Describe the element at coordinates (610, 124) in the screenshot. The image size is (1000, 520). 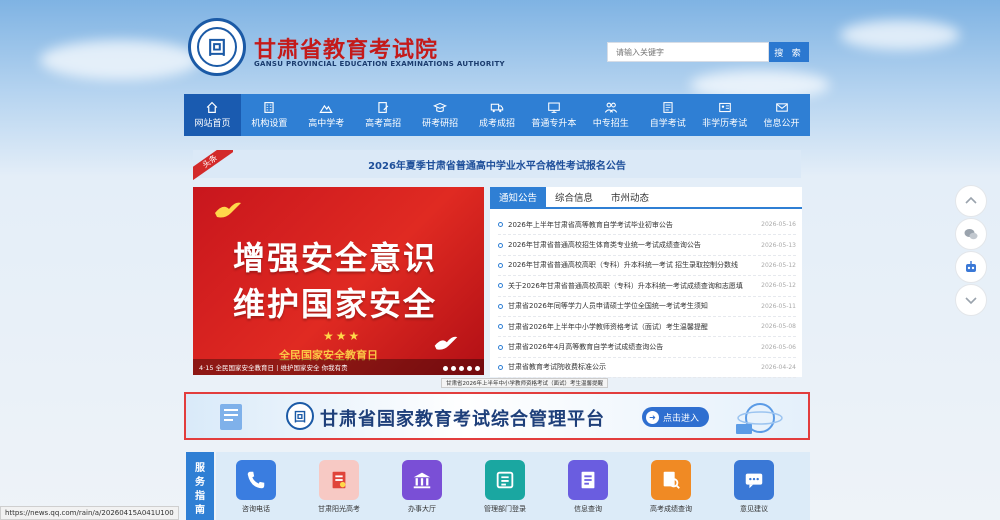
I see `nav-item-label: 中专招生` at that location.